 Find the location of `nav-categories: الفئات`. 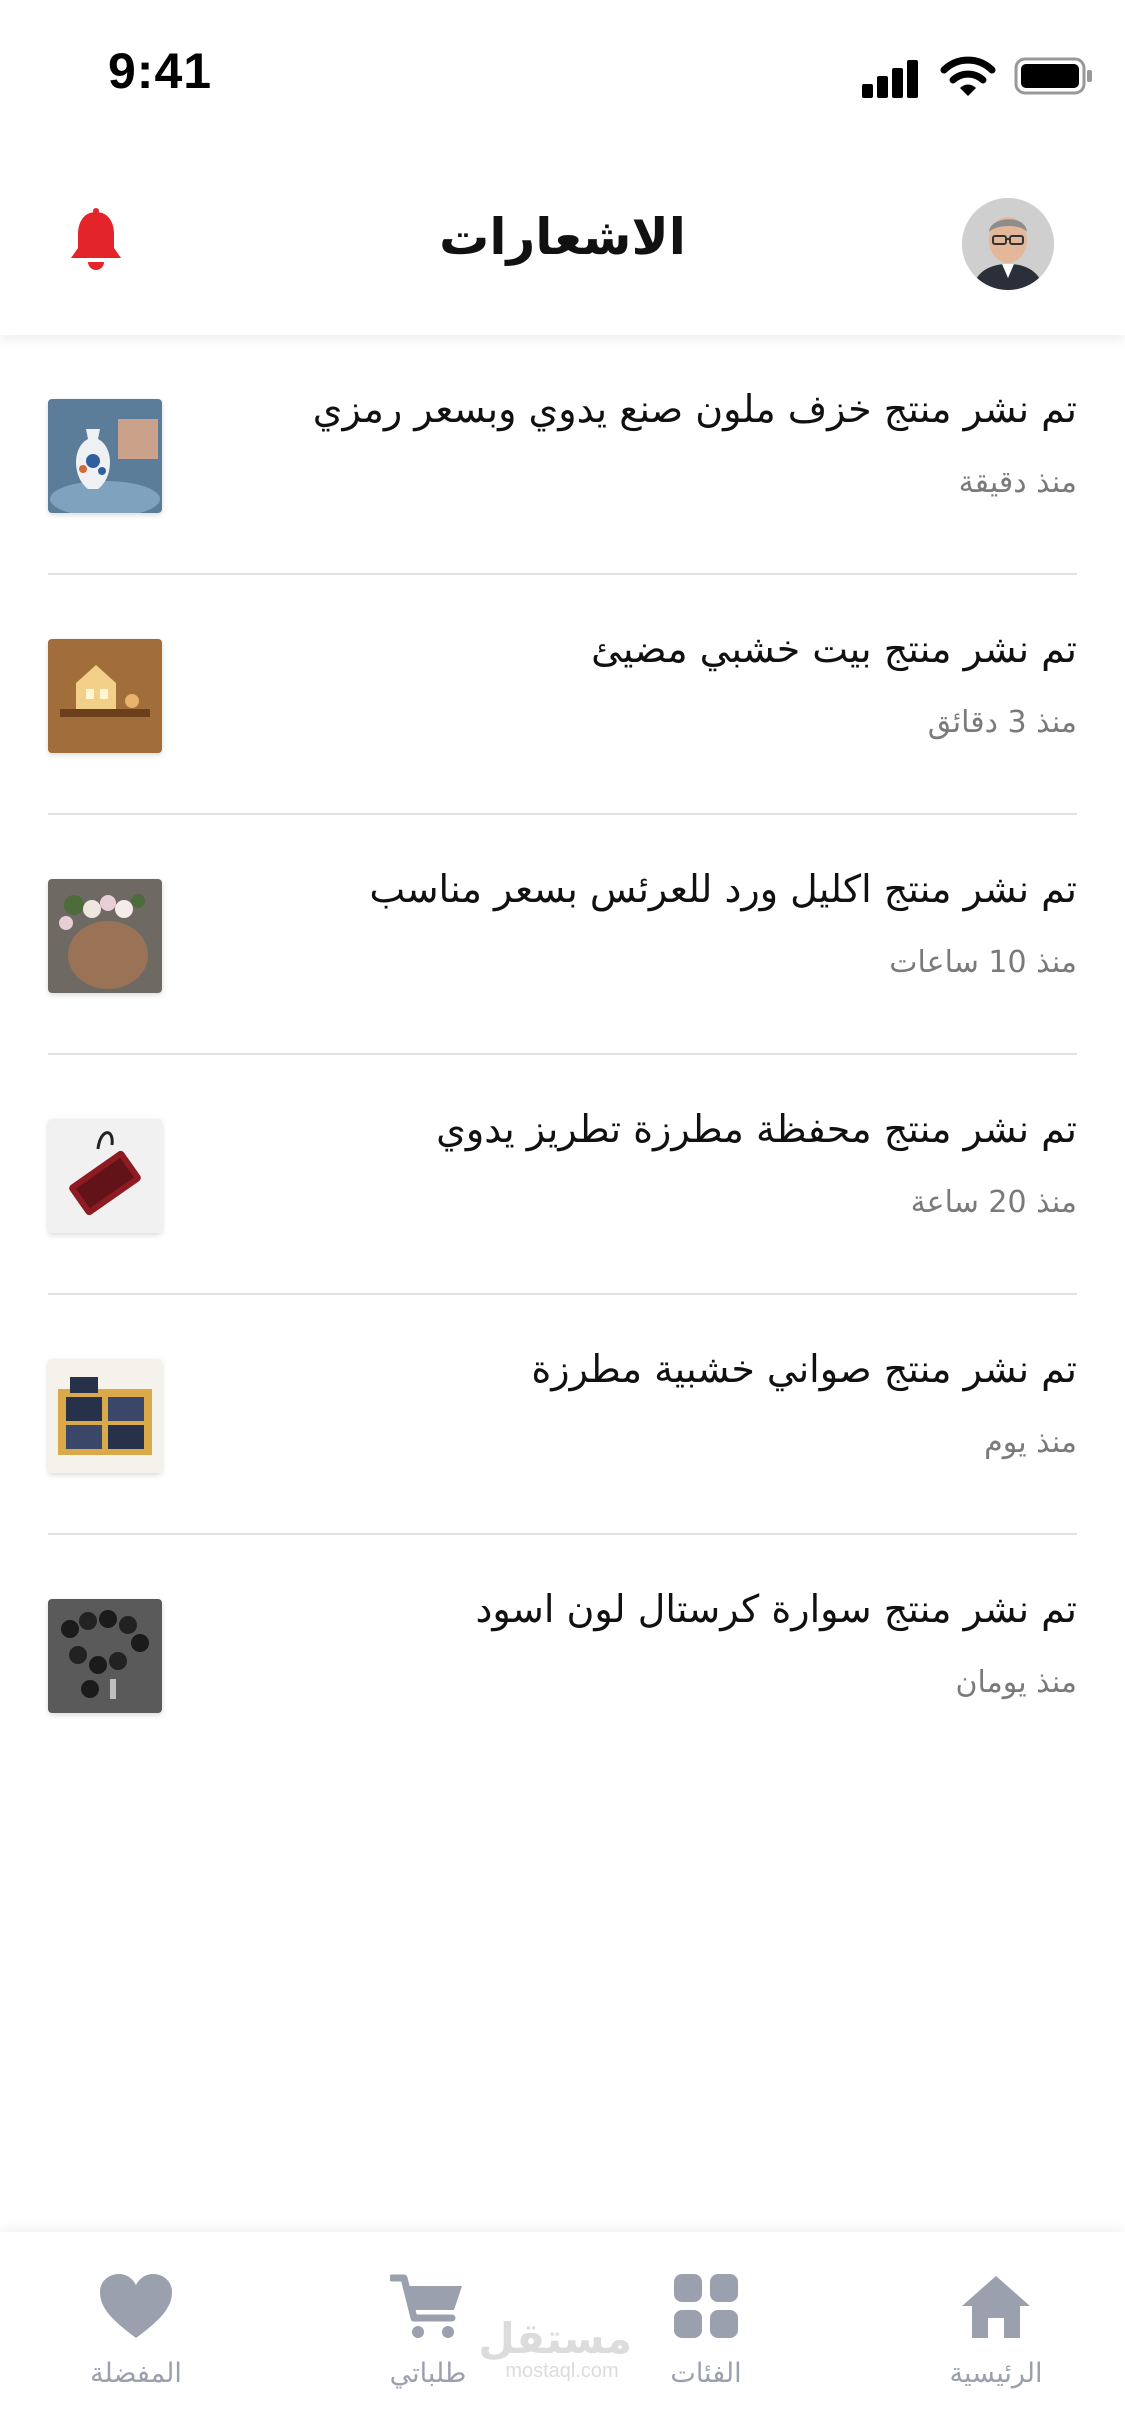

nav-categories: الفئات is located at coordinates (706, 2330).